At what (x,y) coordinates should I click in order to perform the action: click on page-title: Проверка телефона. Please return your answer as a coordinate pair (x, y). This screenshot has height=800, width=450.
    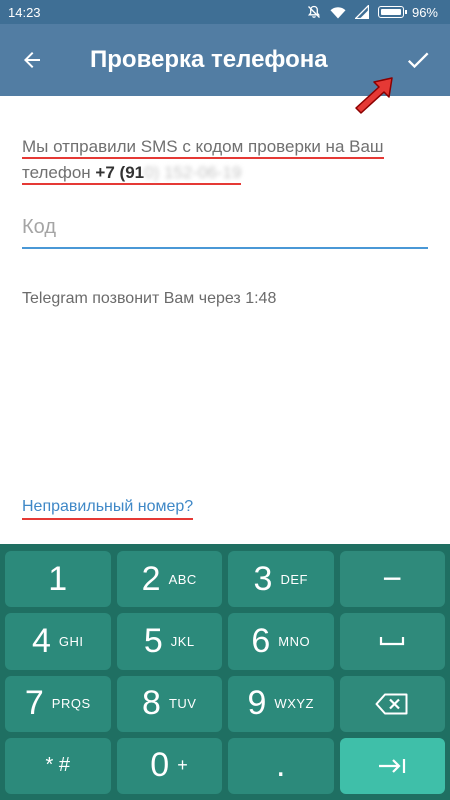
    Looking at the image, I should click on (209, 59).